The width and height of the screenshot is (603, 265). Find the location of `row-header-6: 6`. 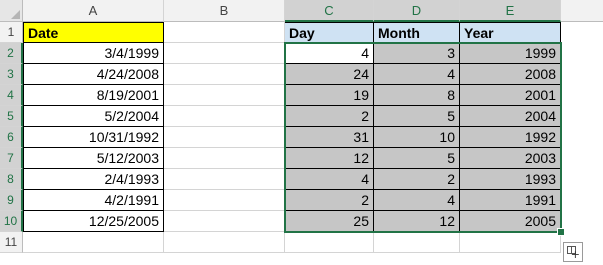

row-header-6: 6 is located at coordinates (11, 137).